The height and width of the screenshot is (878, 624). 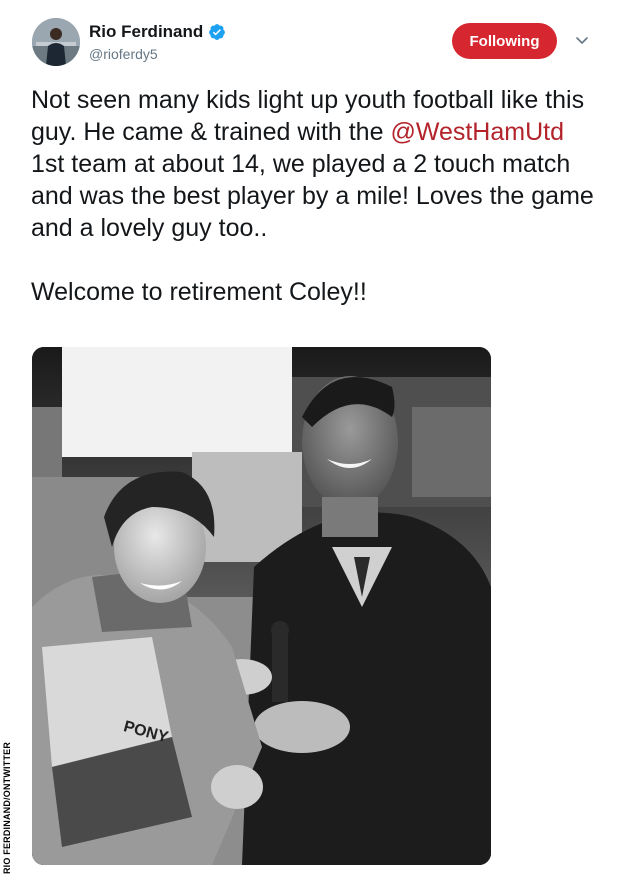 What do you see at coordinates (146, 32) in the screenshot?
I see `display-name: Rio Ferdinand` at bounding box center [146, 32].